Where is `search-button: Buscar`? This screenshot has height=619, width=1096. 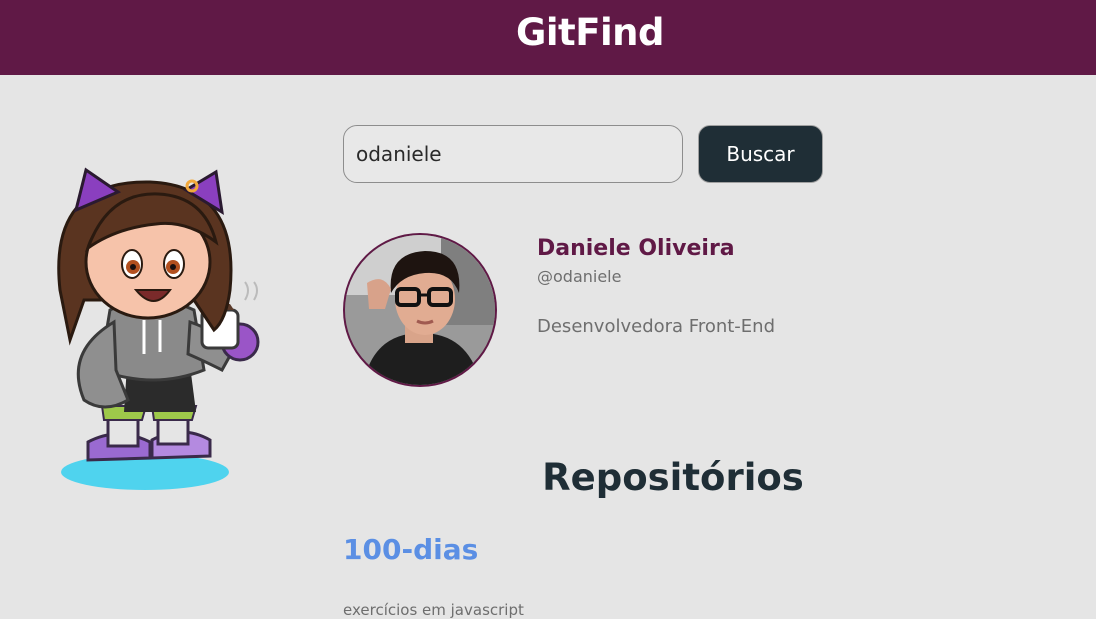 search-button: Buscar is located at coordinates (760, 154).